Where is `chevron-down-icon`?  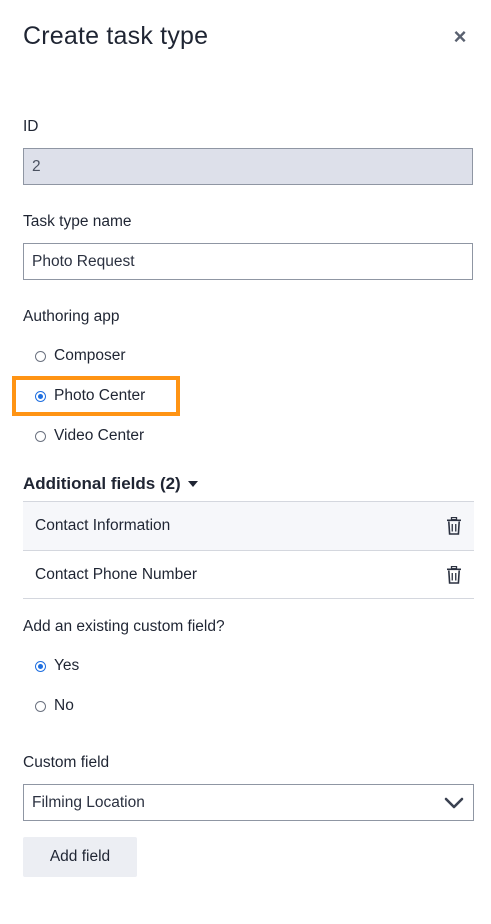 chevron-down-icon is located at coordinates (454, 802).